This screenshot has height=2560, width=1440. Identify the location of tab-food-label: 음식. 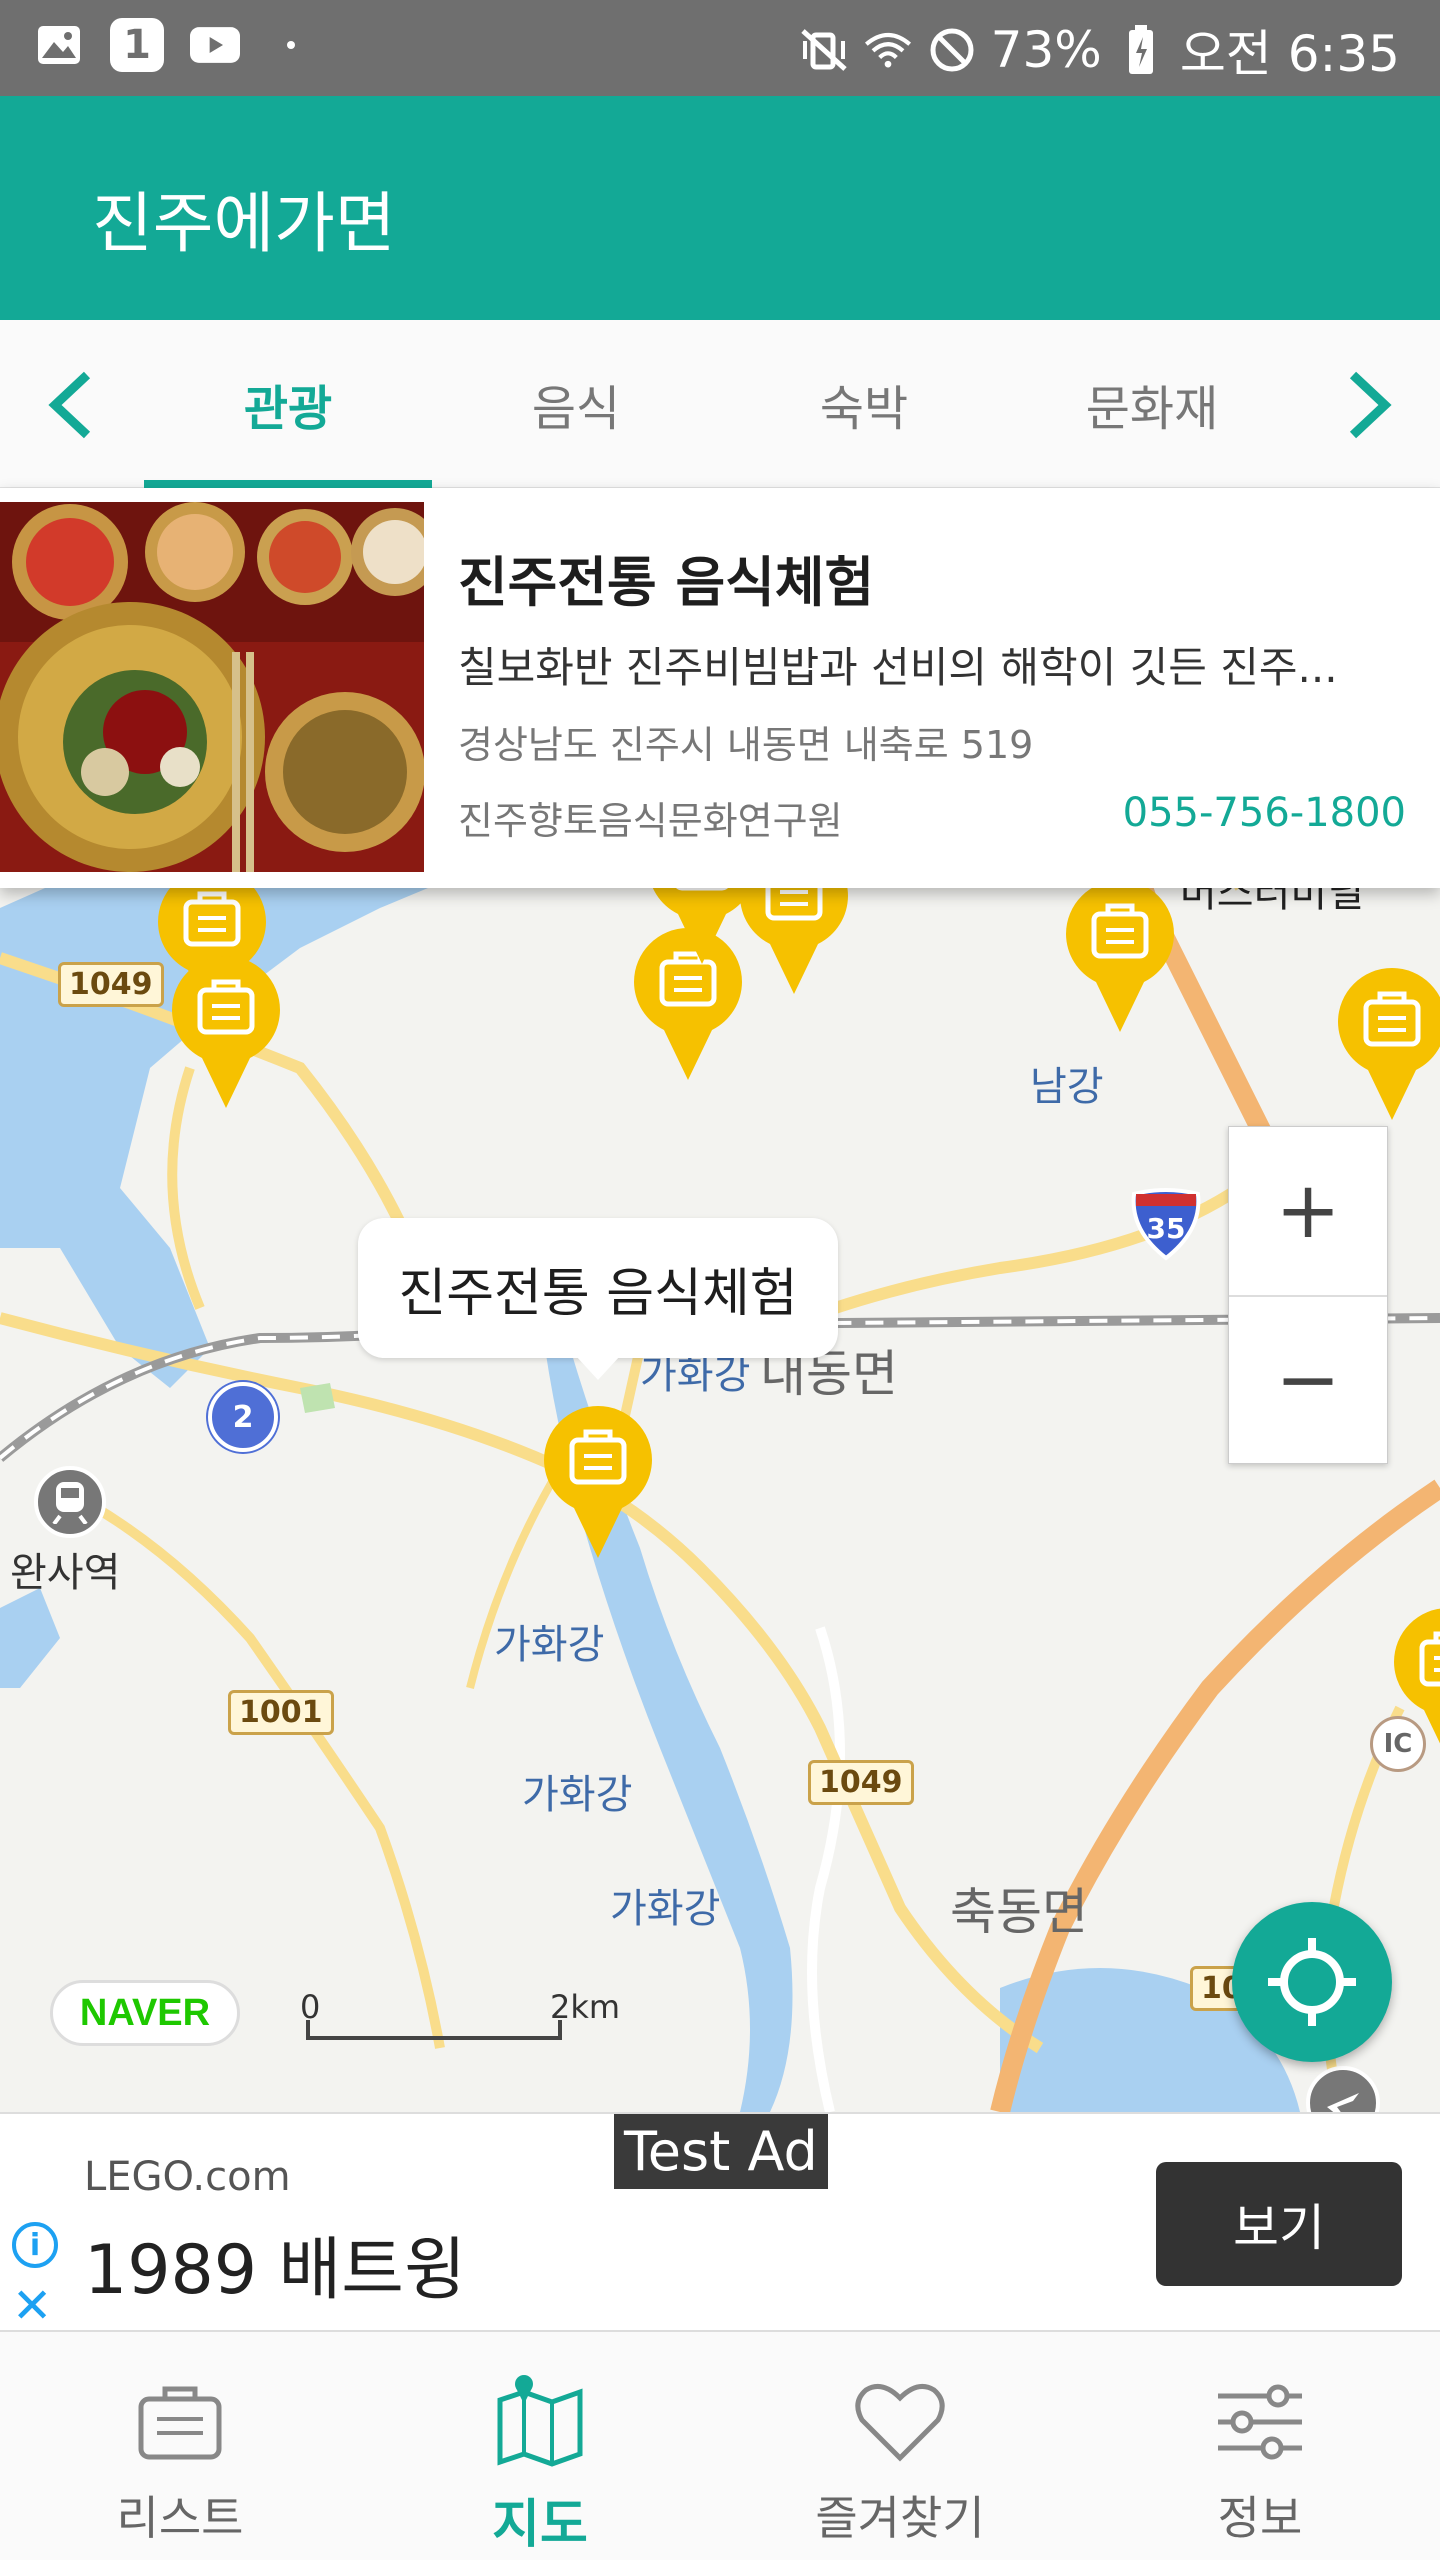
(576, 409).